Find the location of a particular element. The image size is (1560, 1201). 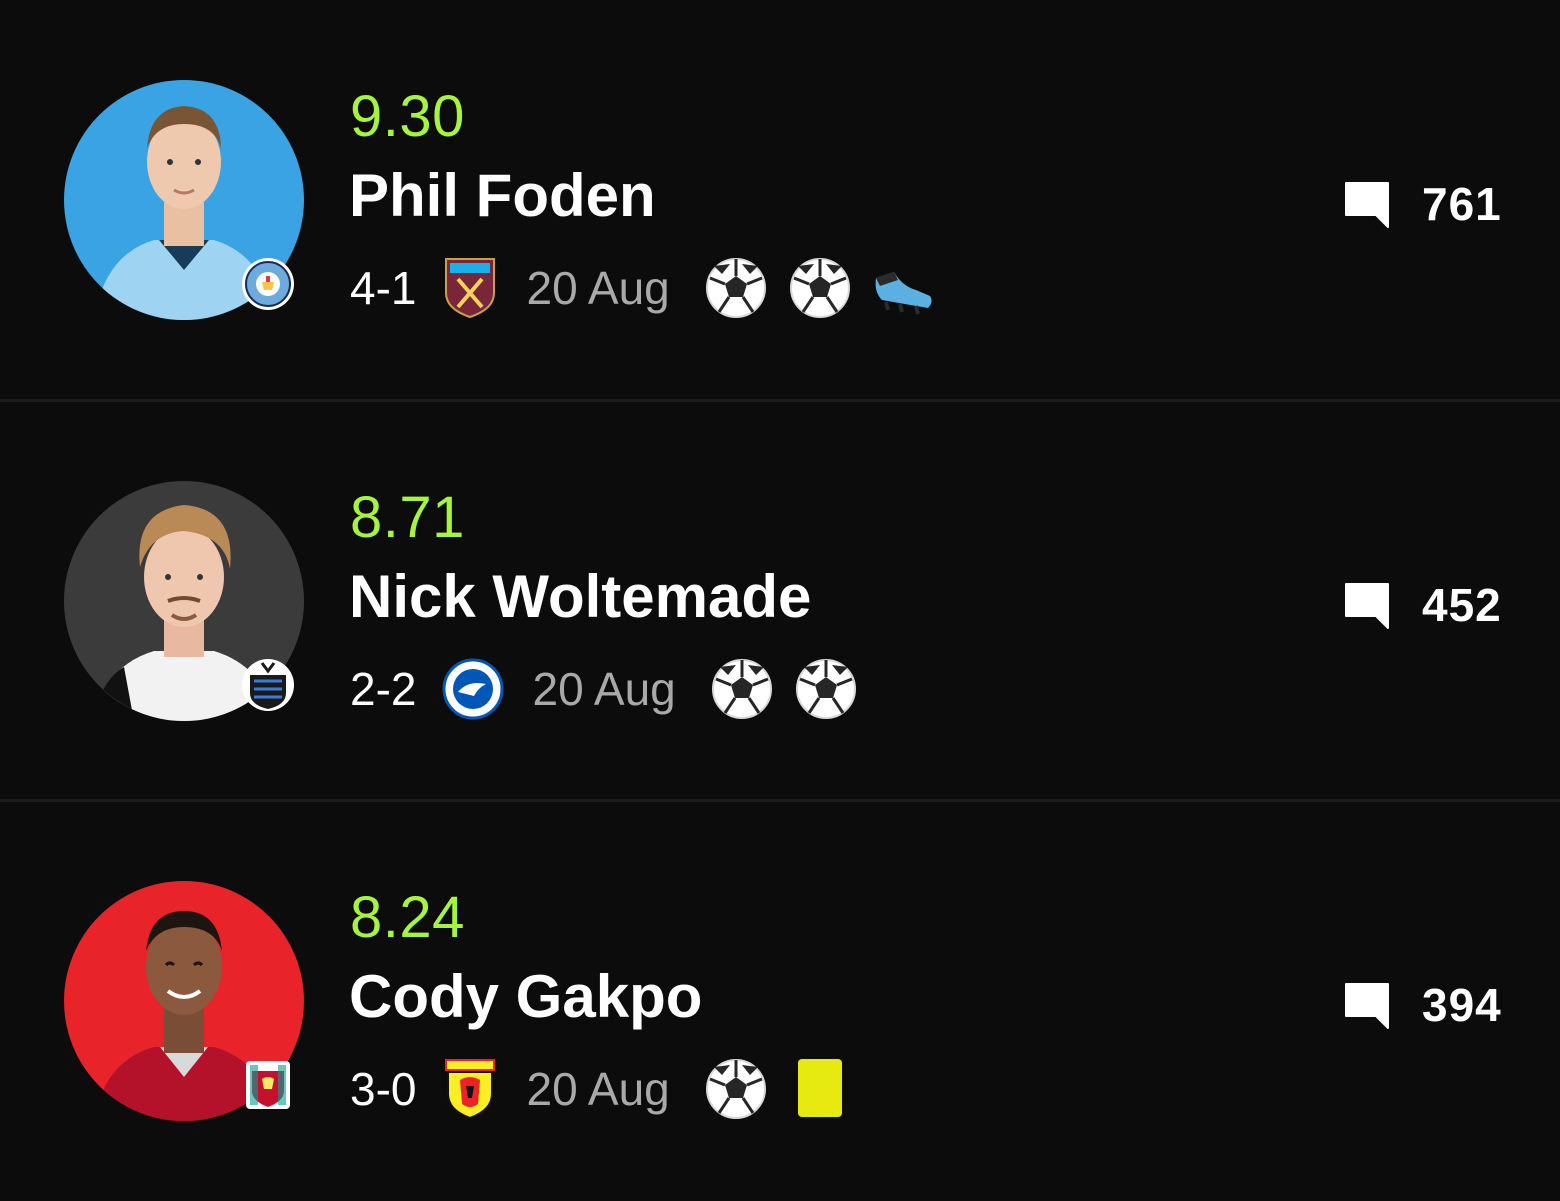

match-score: 2-2 is located at coordinates (383, 689).